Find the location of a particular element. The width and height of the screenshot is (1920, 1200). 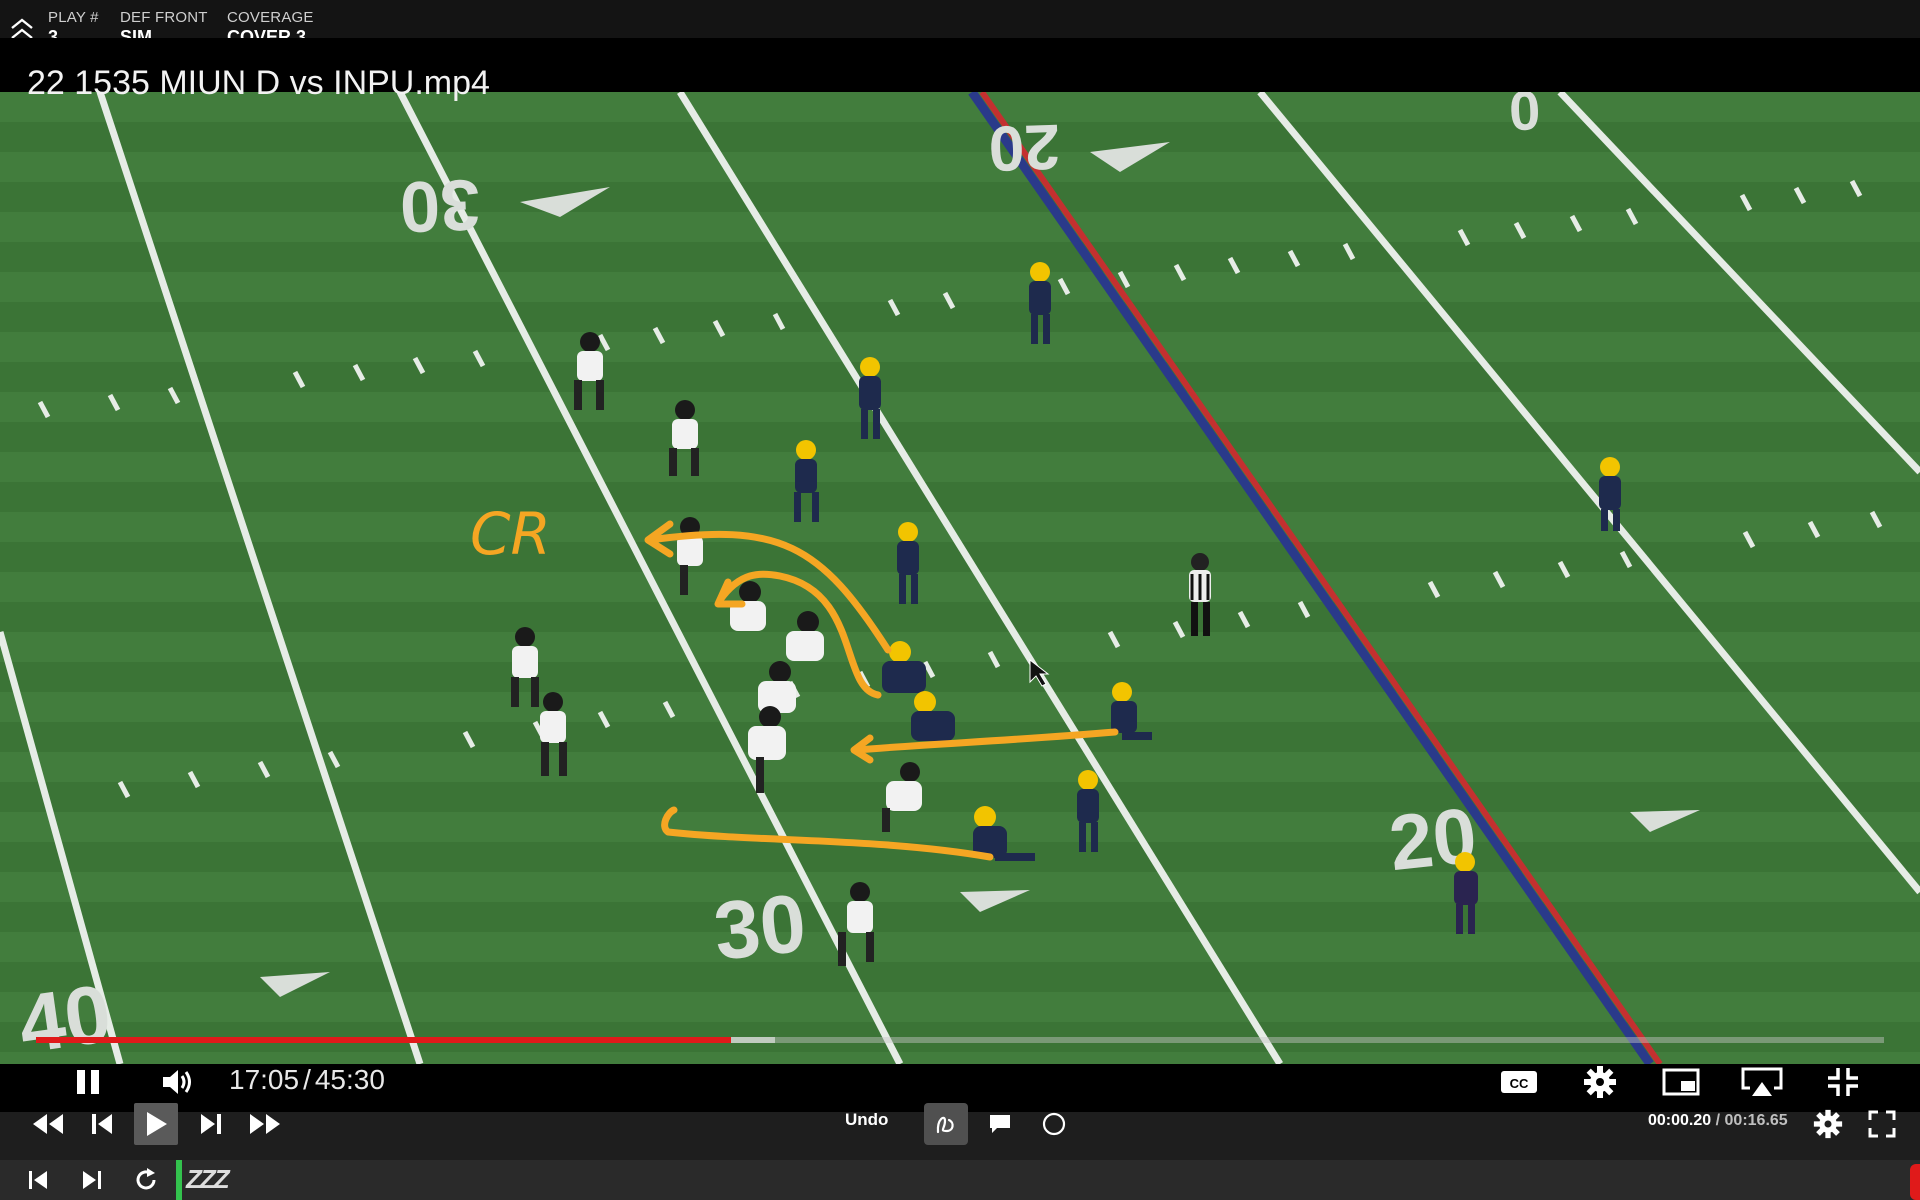

skip-start-icon is located at coordinates (38, 1180).